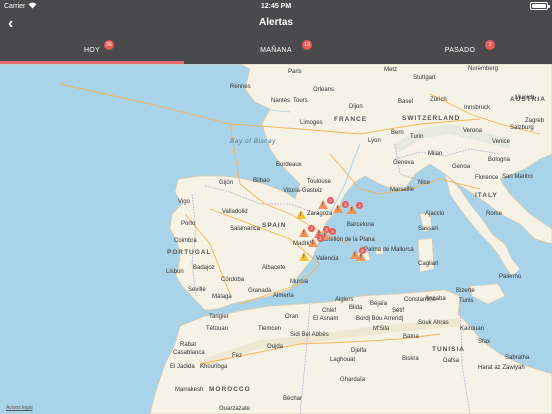  Describe the element at coordinates (404, 163) in the screenshot. I see `city-label: Geneva` at that location.